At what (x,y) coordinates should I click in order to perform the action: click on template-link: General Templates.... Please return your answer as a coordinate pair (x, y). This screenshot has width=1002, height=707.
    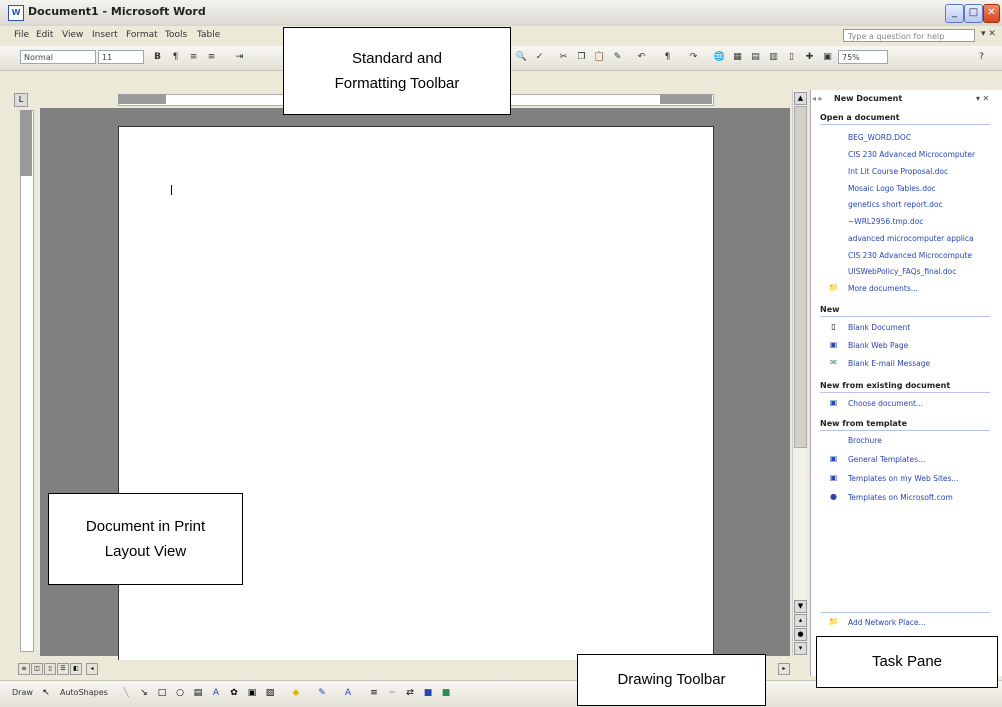
    Looking at the image, I should click on (924, 459).